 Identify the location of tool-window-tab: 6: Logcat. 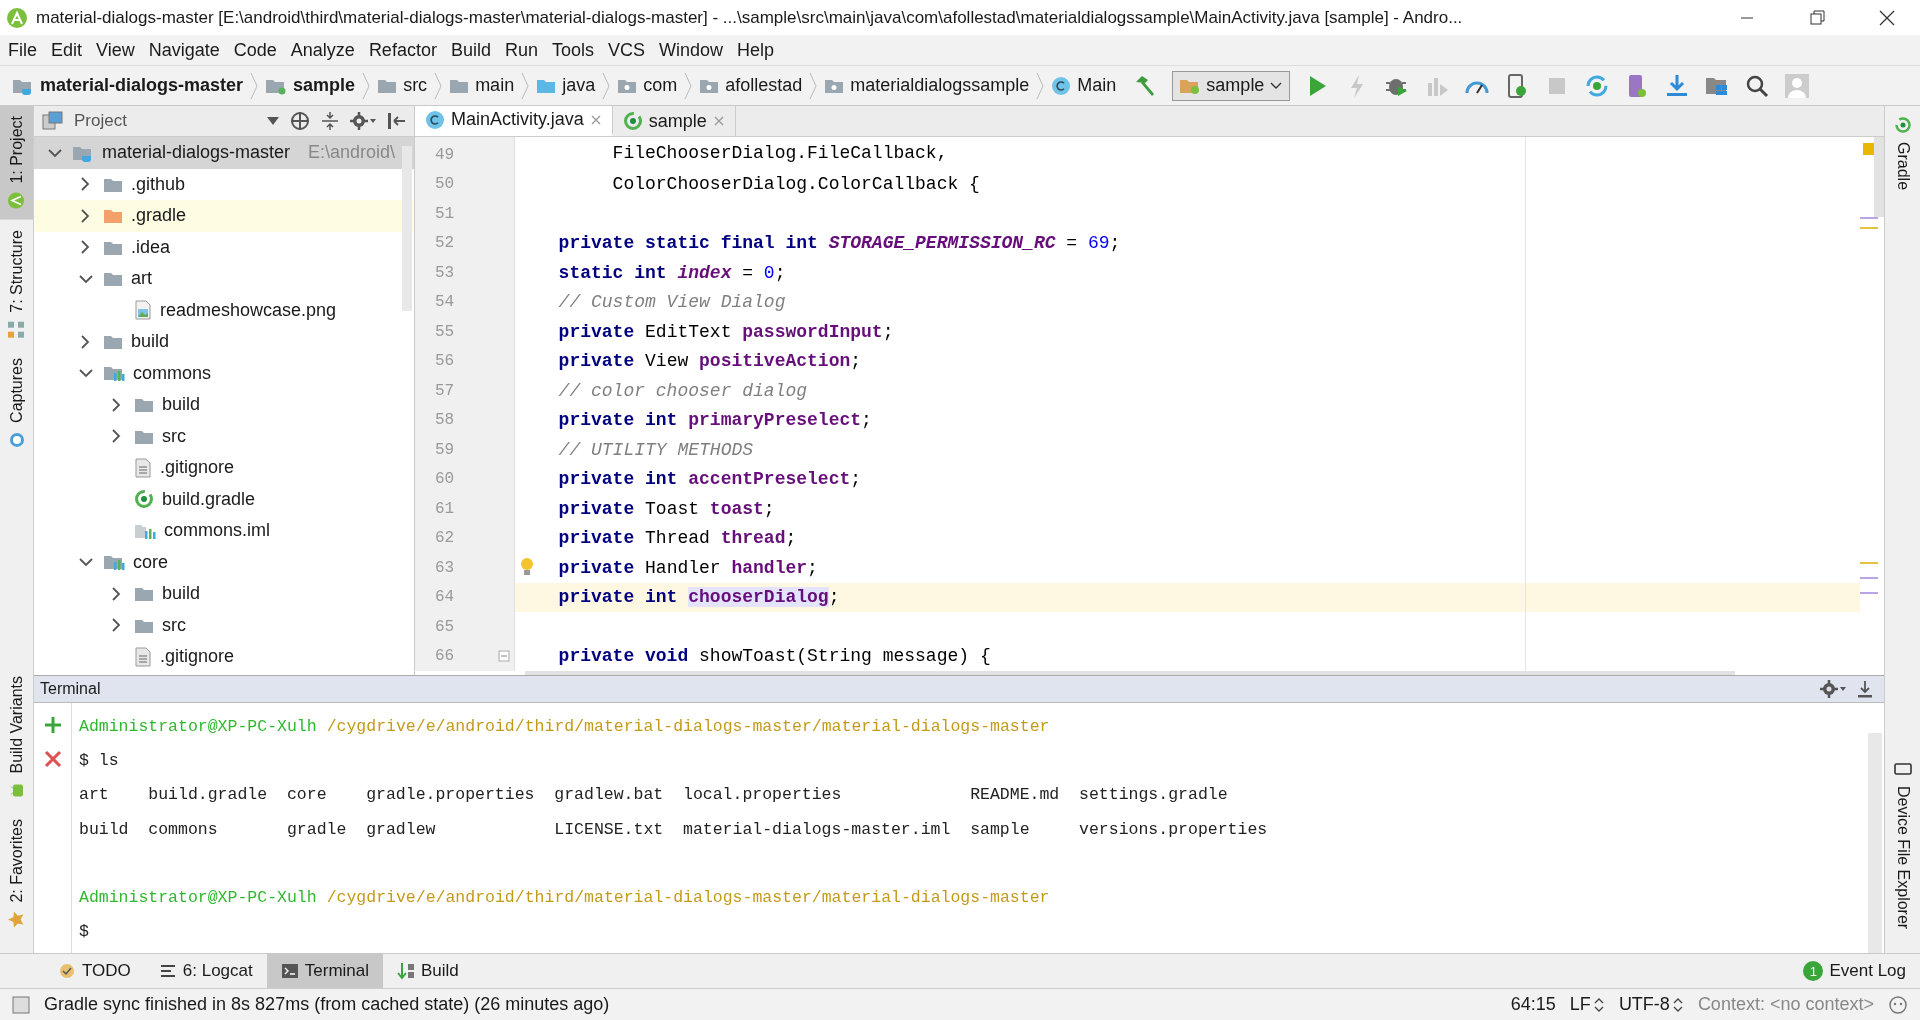
(205, 971).